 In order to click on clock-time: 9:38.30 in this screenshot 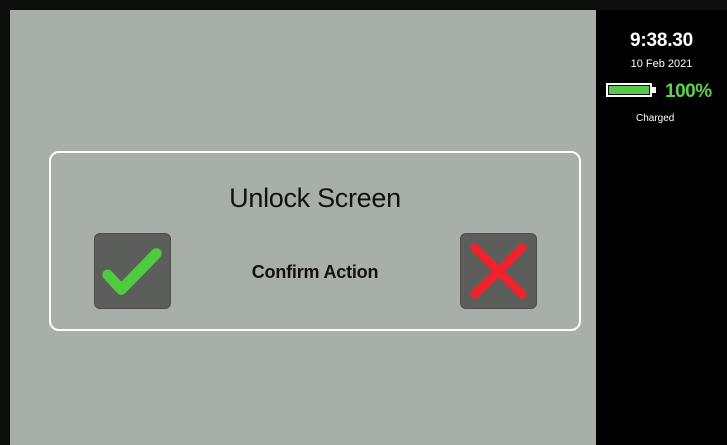, I will do `click(661, 40)`.